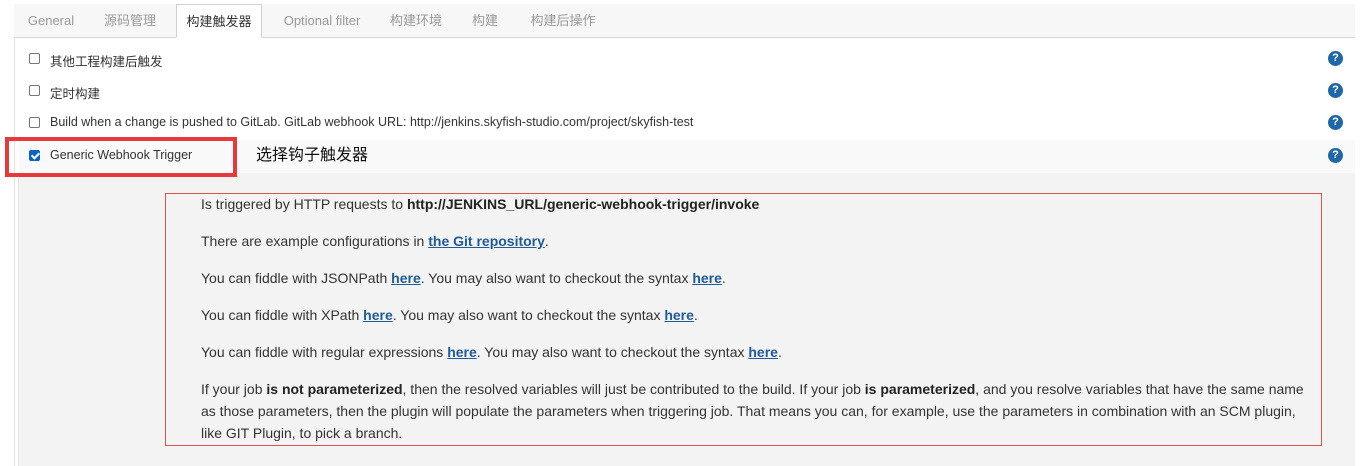  What do you see at coordinates (563, 21) in the screenshot?
I see `tab-post-build: 构建后操作` at bounding box center [563, 21].